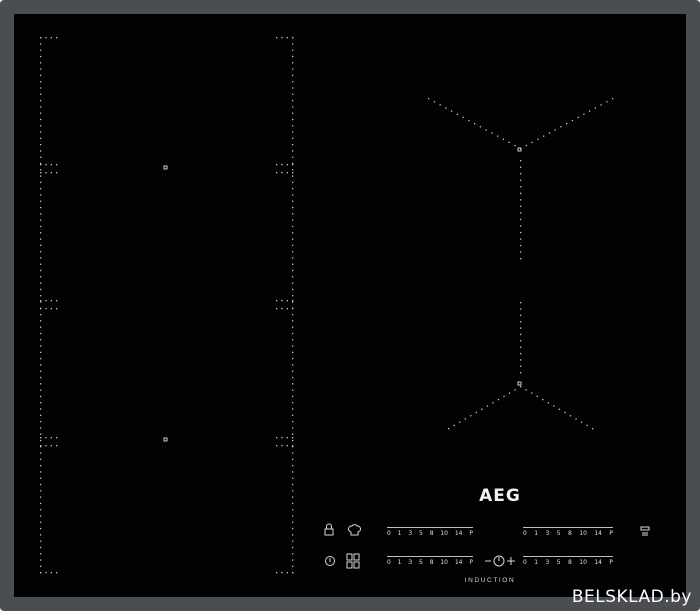 The image size is (700, 611). What do you see at coordinates (500, 496) in the screenshot?
I see `brand-logo: AEG` at bounding box center [500, 496].